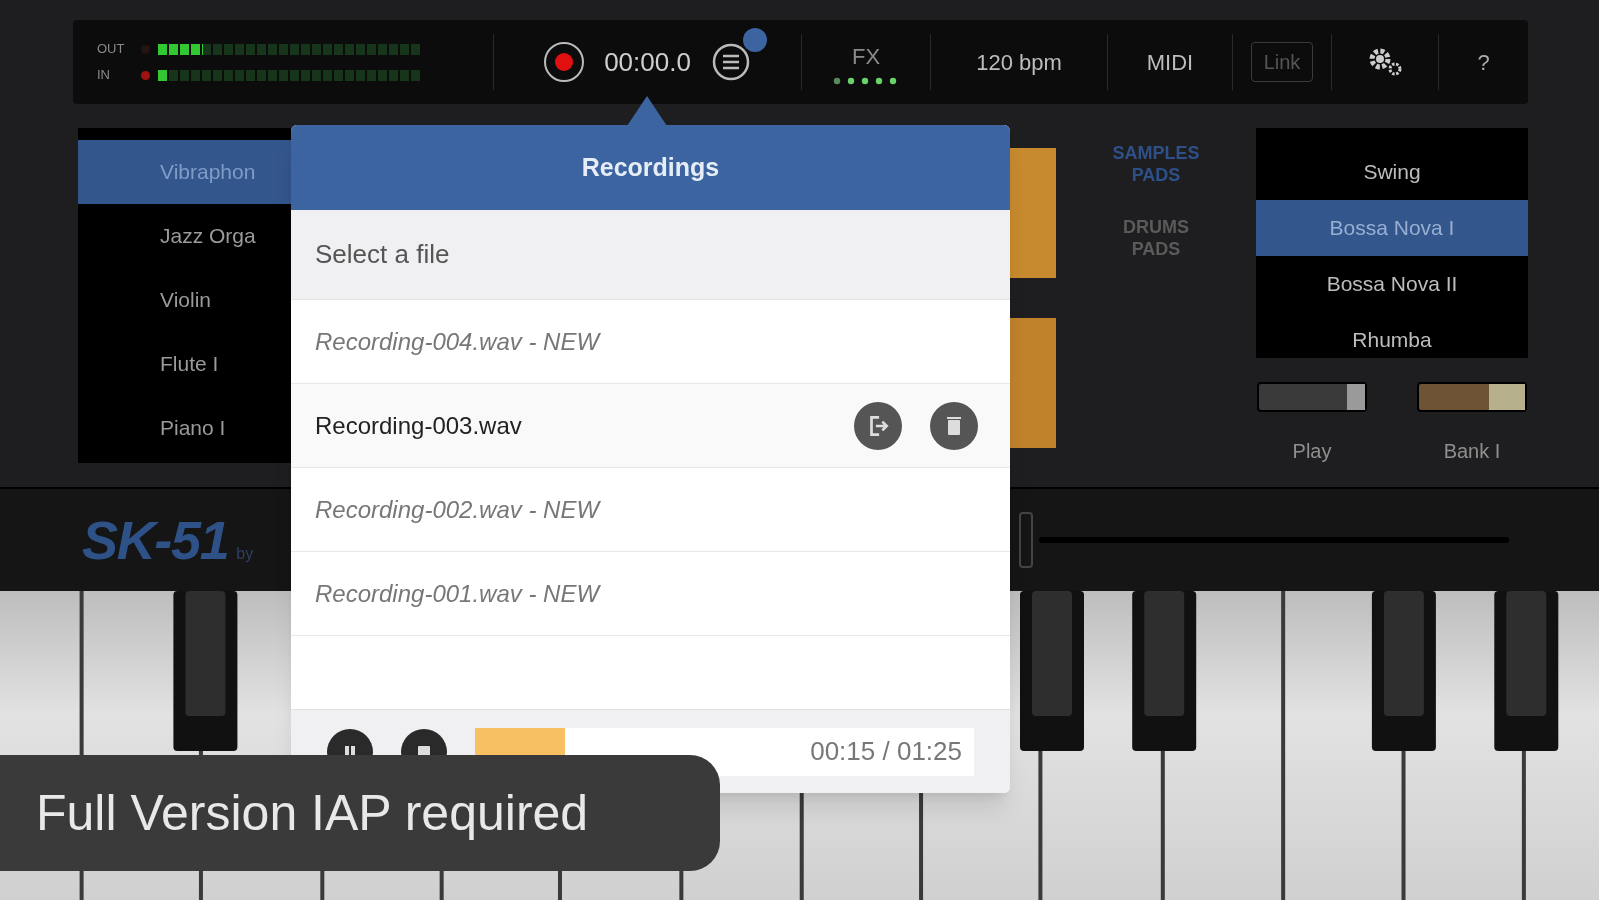  Describe the element at coordinates (1392, 335) in the screenshot. I see `style-item: Rhumba` at that location.